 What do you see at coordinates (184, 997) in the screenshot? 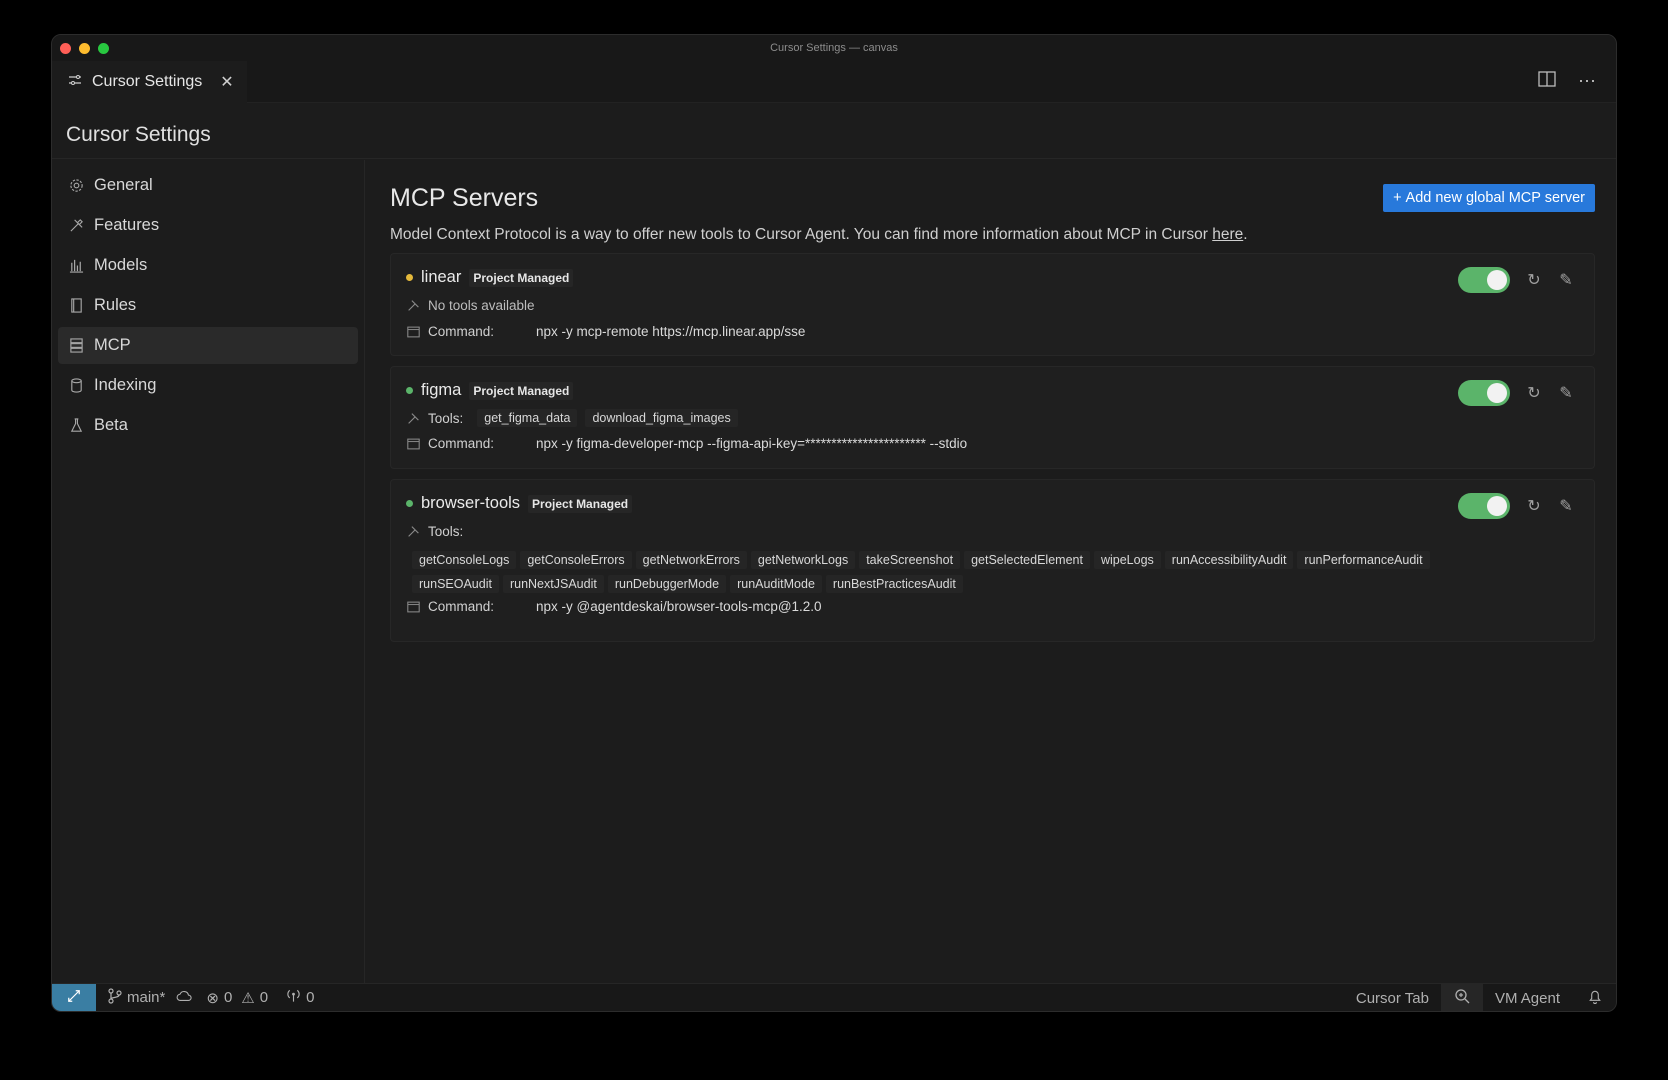
I see `cloud-sync-icon` at bounding box center [184, 997].